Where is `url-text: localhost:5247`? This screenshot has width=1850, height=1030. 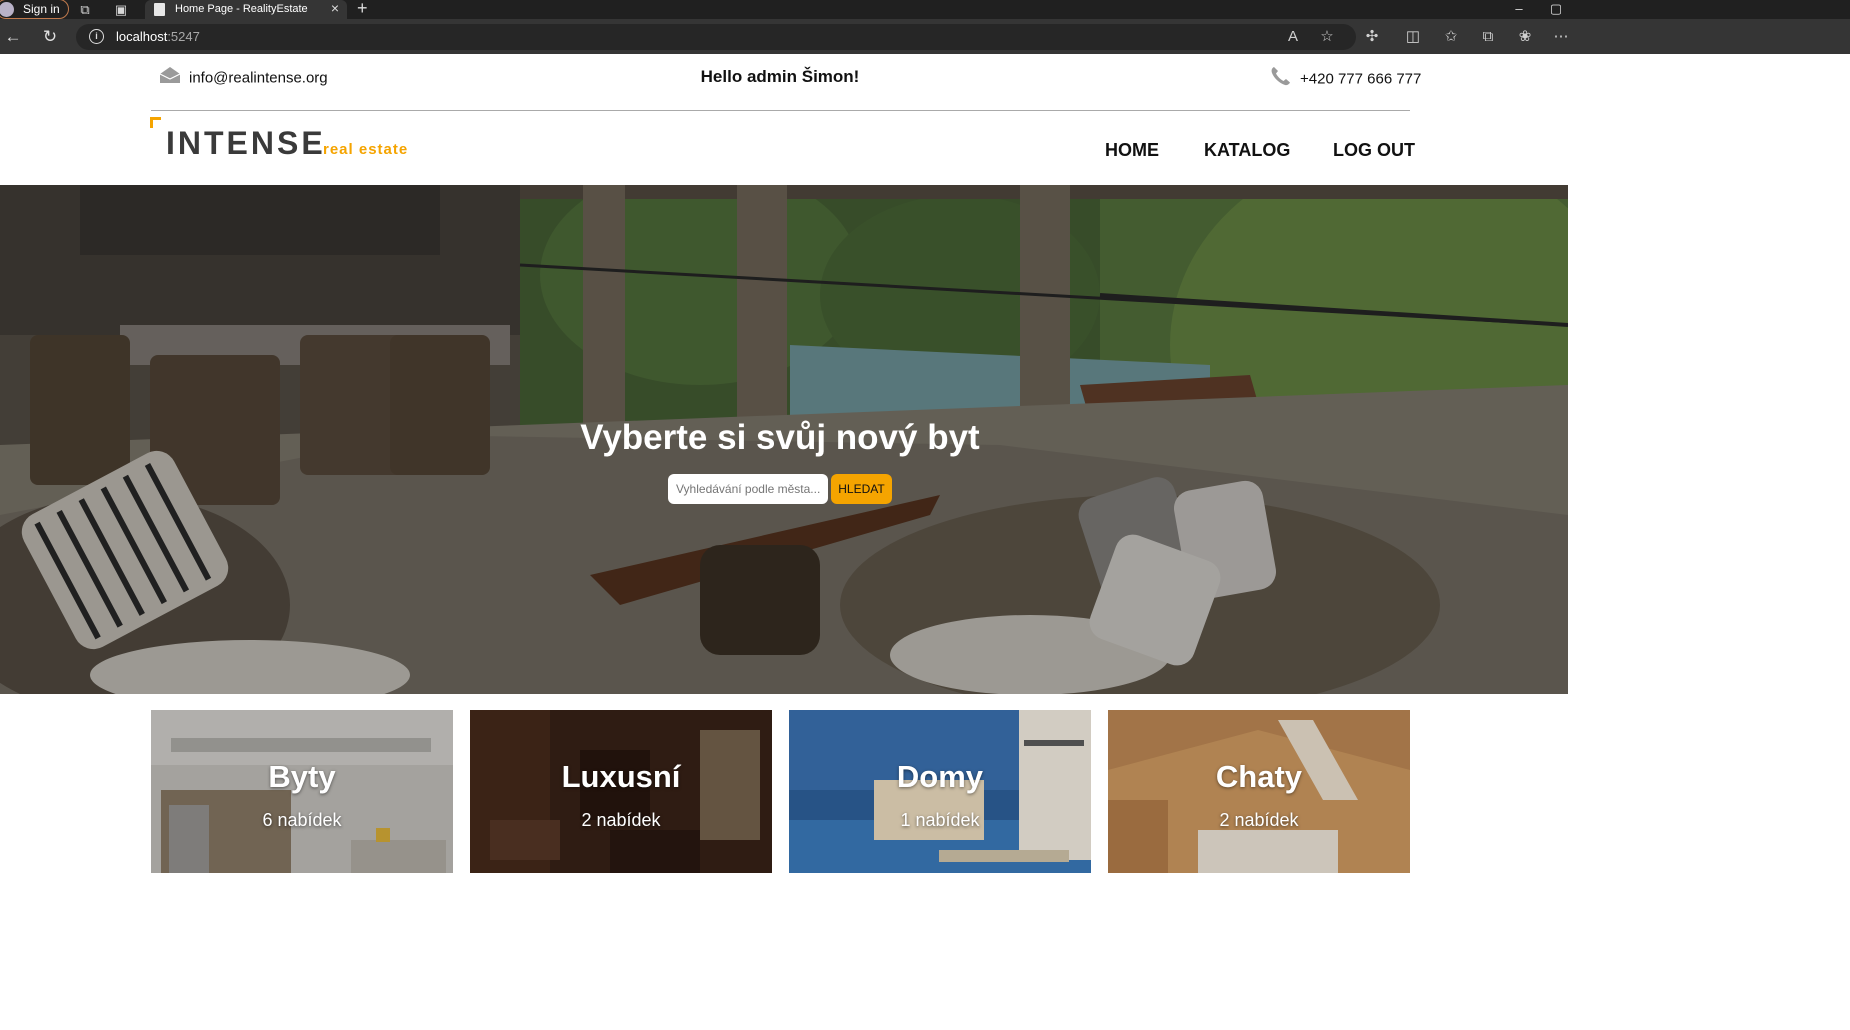 url-text: localhost:5247 is located at coordinates (158, 37).